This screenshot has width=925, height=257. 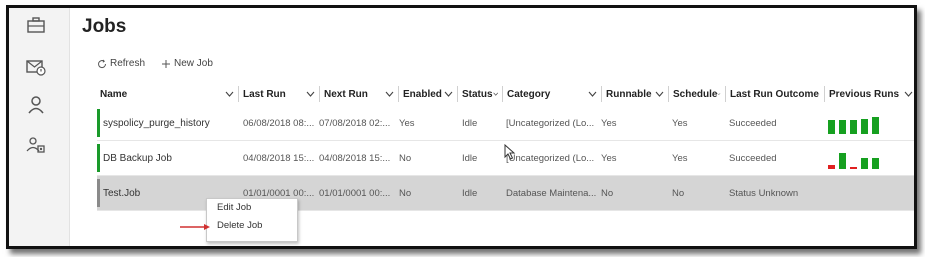 I want to click on new-job-button: New Job, so click(x=187, y=63).